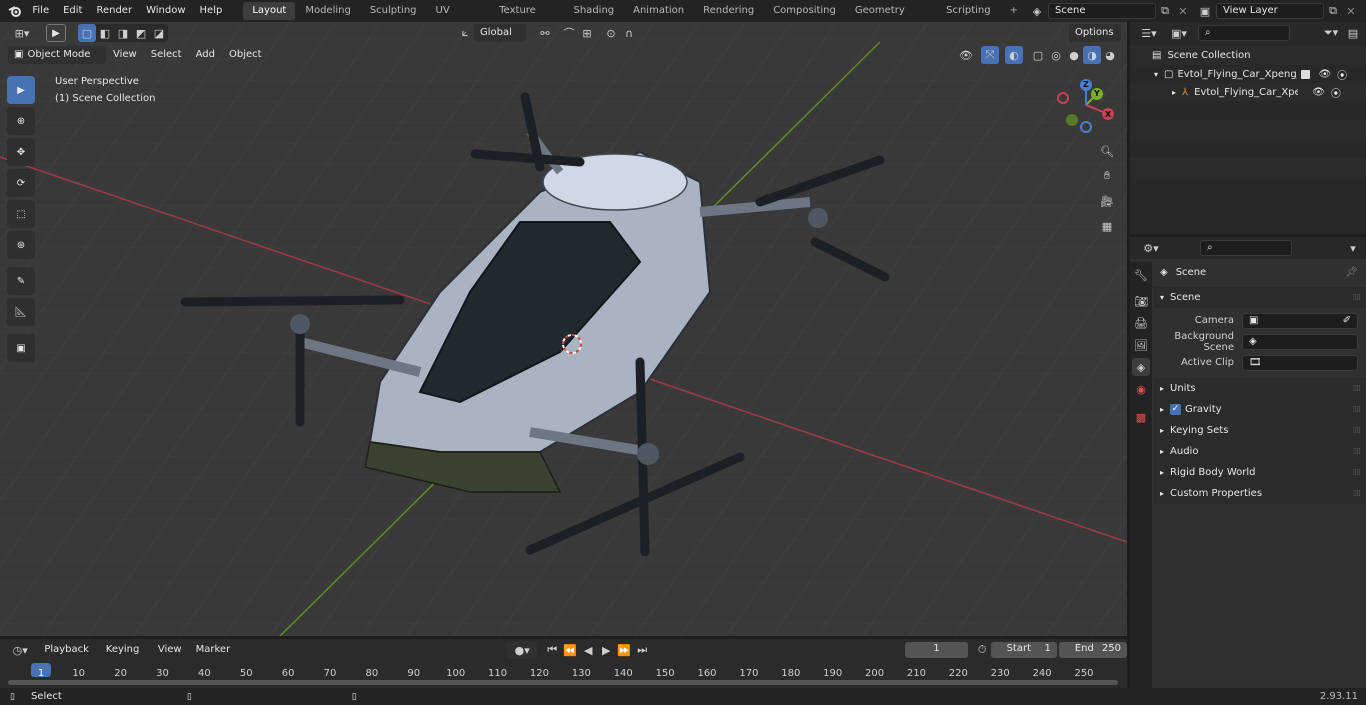  I want to click on tab-shading: Shading, so click(594, 11).